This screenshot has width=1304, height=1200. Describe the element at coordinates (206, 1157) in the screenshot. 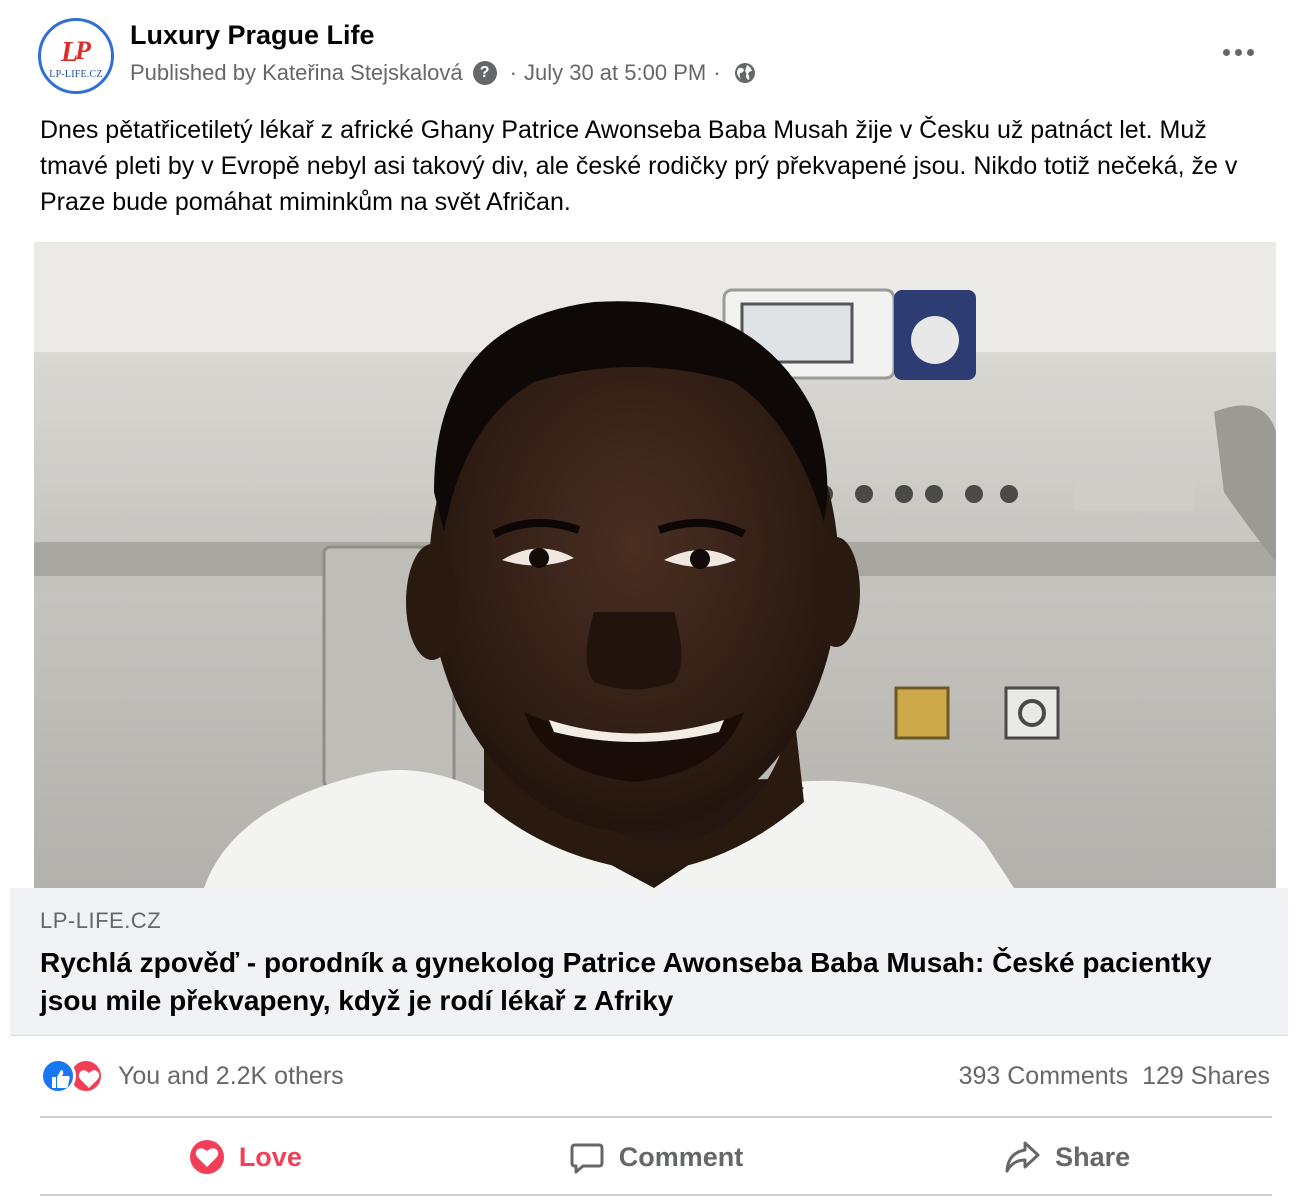

I see `love-icon` at that location.